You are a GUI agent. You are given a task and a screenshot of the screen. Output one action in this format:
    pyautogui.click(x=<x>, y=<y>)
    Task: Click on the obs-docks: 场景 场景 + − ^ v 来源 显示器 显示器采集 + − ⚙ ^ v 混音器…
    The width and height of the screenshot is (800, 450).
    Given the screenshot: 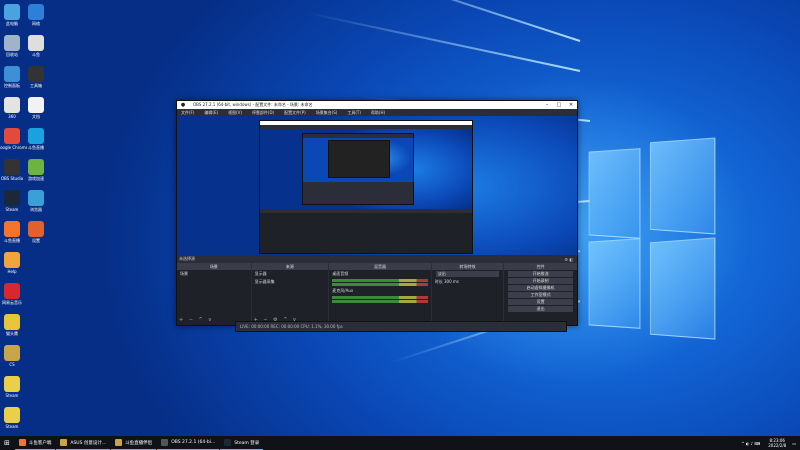 What is the action you would take?
    pyautogui.click(x=377, y=294)
    